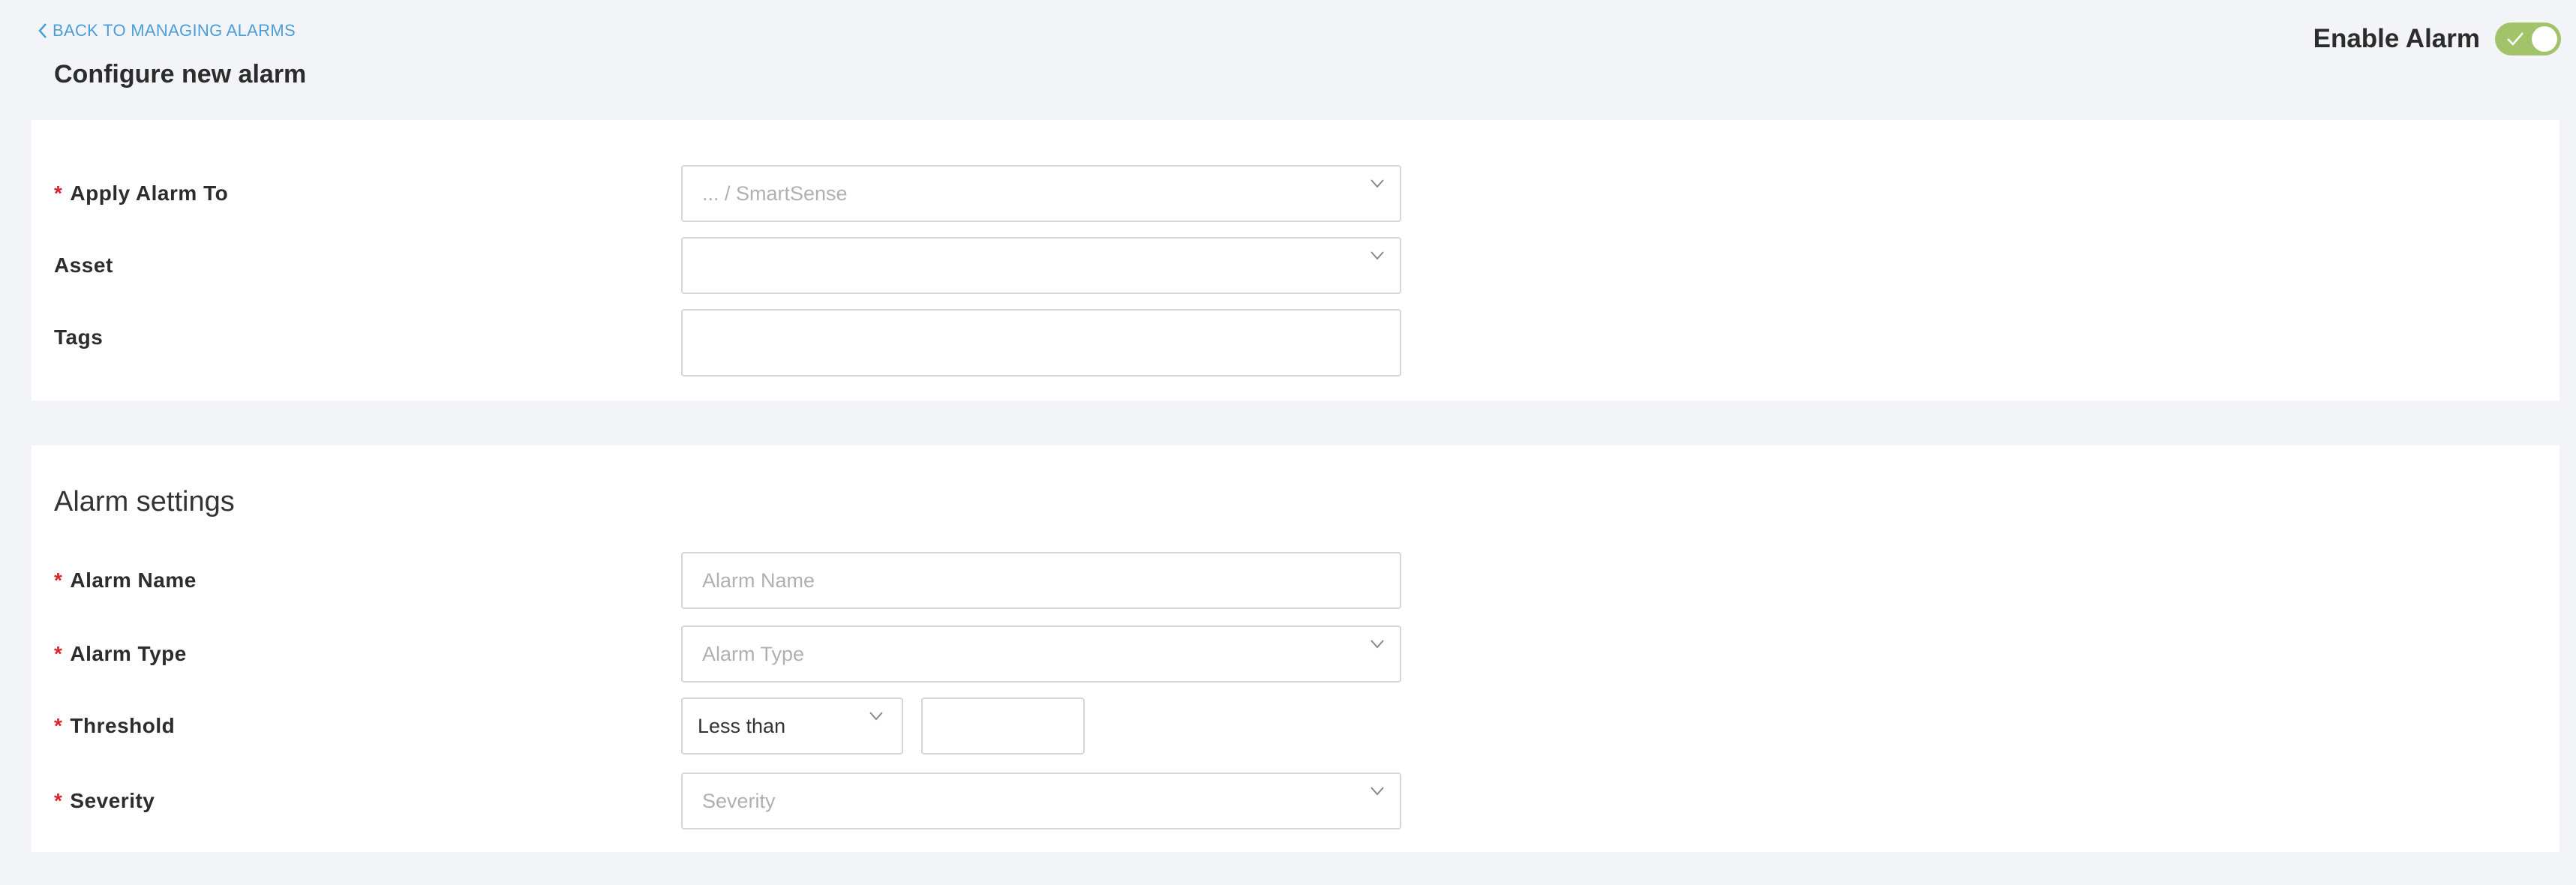 The height and width of the screenshot is (885, 2576). What do you see at coordinates (1003, 726) in the screenshot?
I see `threshold-value-input` at bounding box center [1003, 726].